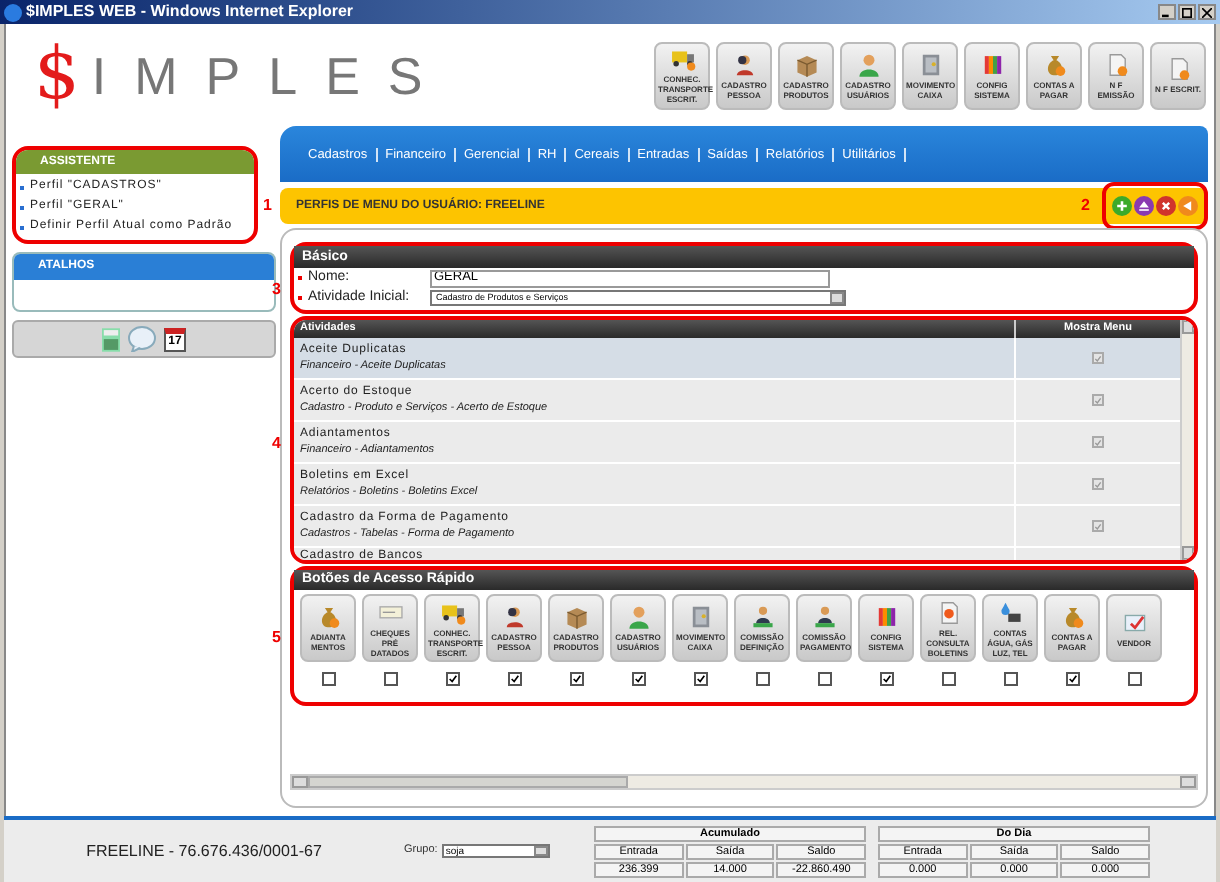 The image size is (1220, 882). I want to click on annotation-number: 1, so click(267, 206).